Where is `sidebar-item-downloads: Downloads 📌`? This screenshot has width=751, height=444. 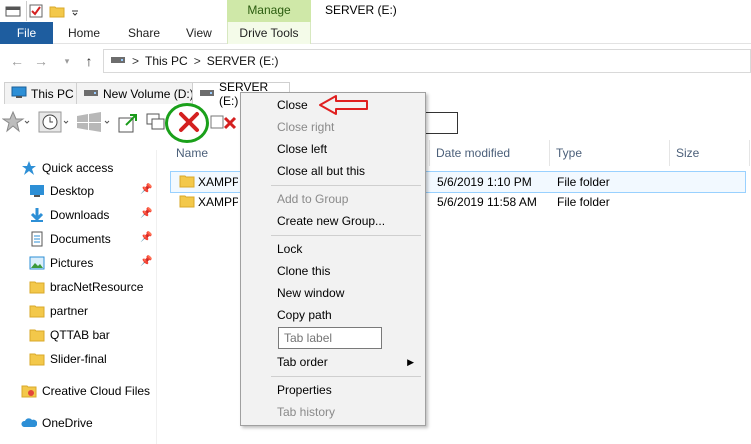 sidebar-item-downloads: Downloads 📌 is located at coordinates (92, 215).